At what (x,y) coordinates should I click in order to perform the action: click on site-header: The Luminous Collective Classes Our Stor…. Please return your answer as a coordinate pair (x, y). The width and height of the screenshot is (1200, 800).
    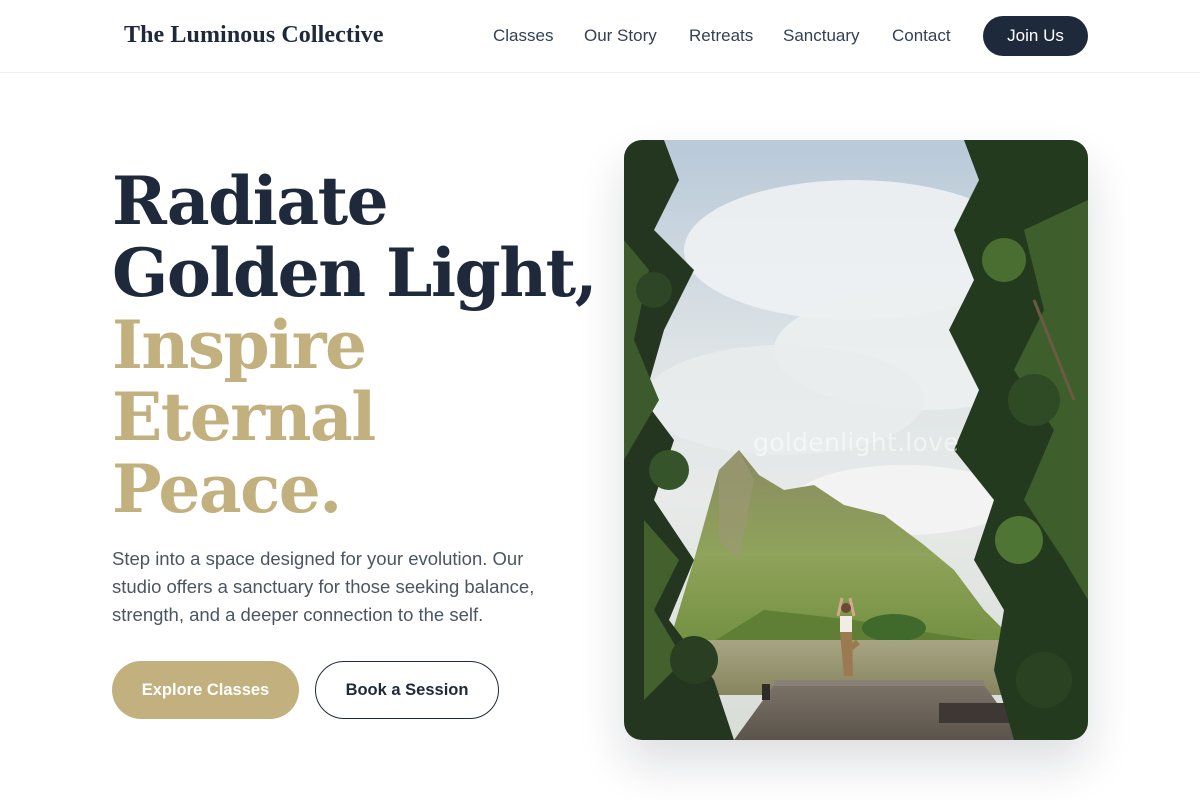
    Looking at the image, I should click on (600, 36).